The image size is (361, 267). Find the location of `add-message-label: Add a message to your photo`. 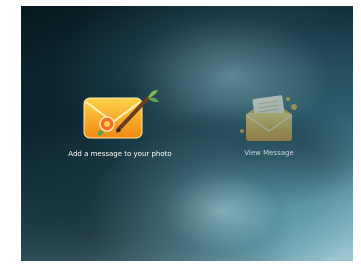

add-message-label: Add a message to your photo is located at coordinates (120, 154).